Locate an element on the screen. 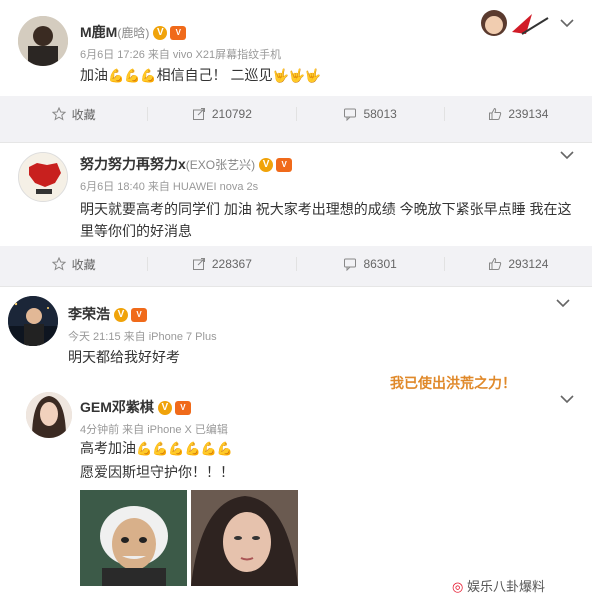  like-button: 239134 is located at coordinates (518, 114).